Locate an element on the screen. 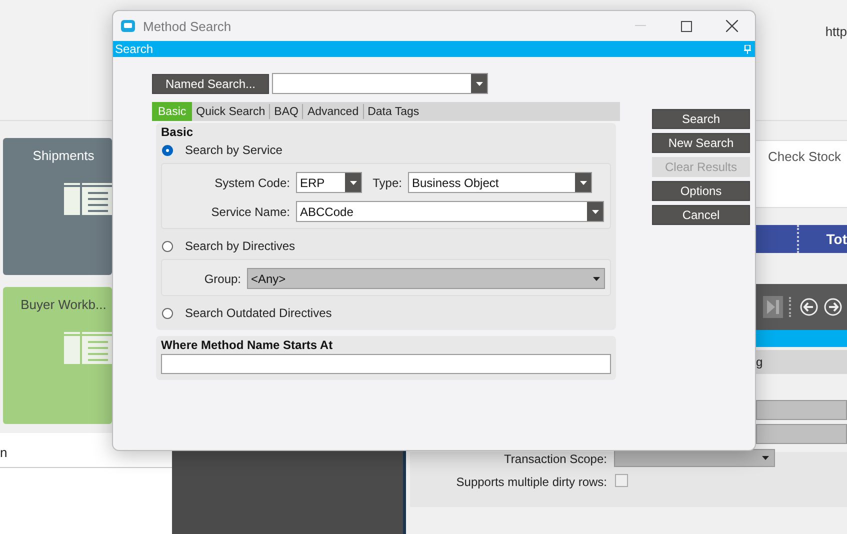 This screenshot has width=847, height=534. dialog-button: Options is located at coordinates (701, 191).